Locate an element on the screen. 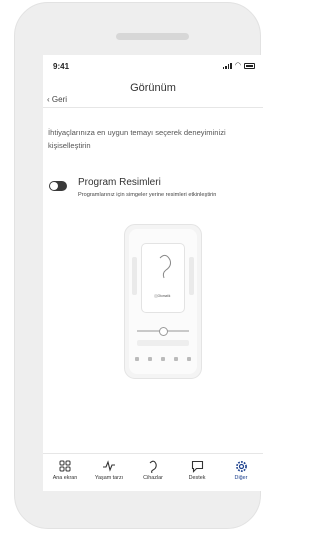 The image size is (320, 535). status-time: 9:41 is located at coordinates (61, 66).